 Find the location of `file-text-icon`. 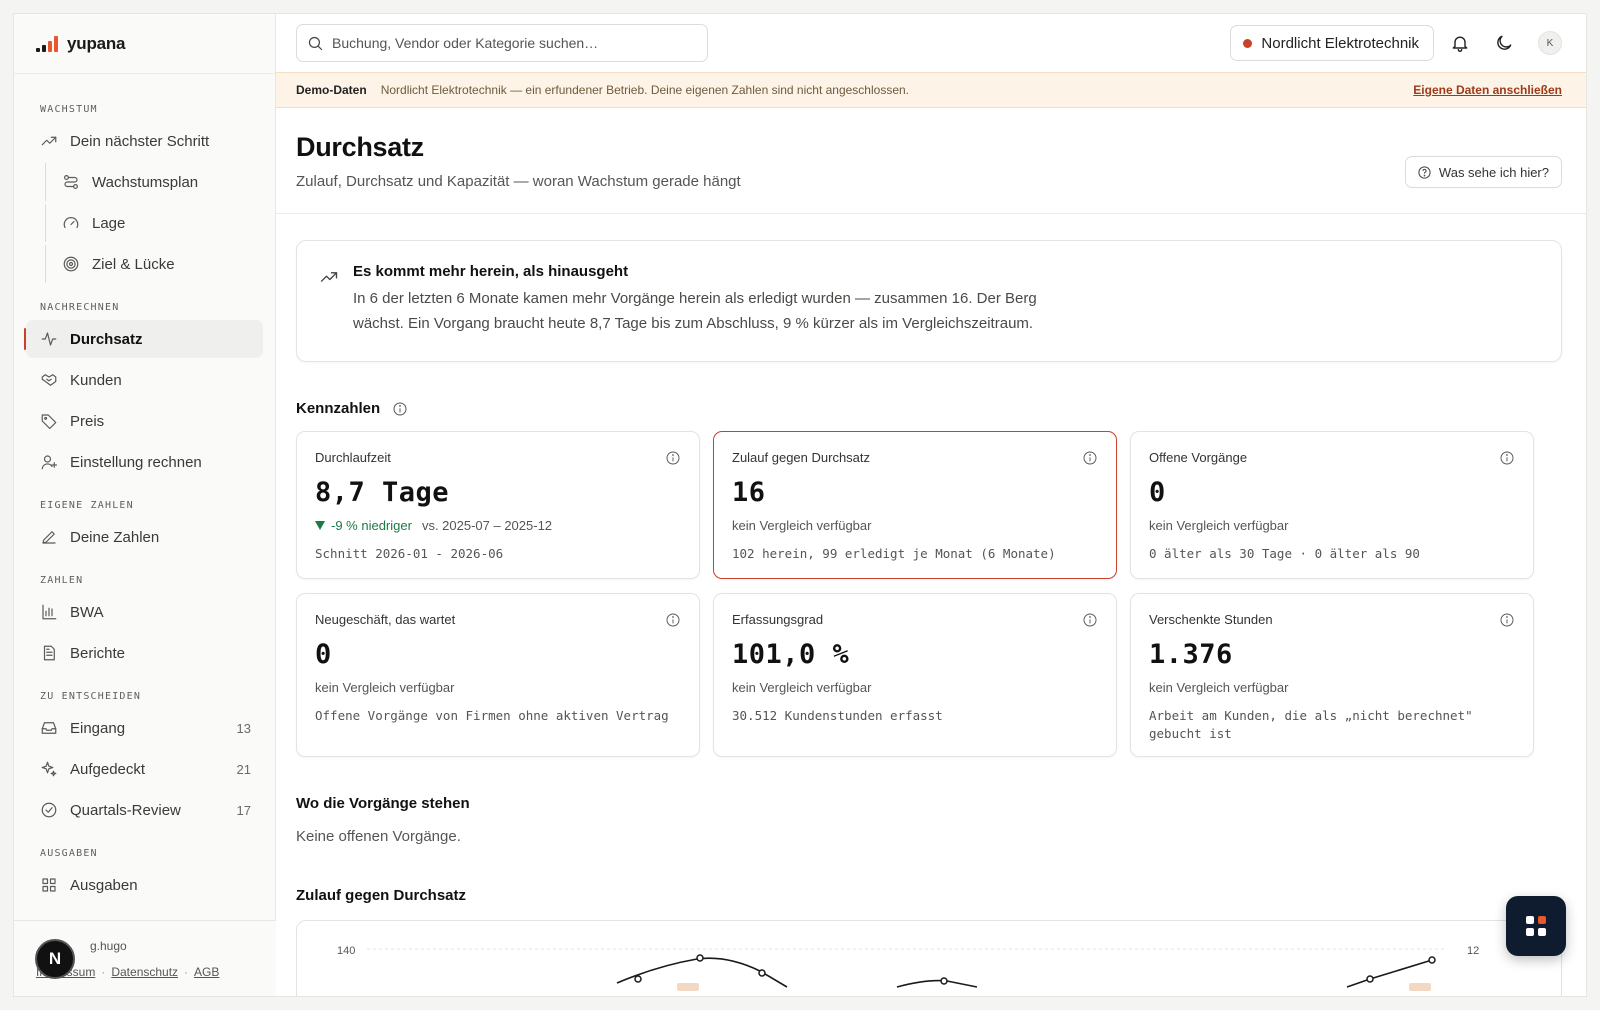

file-text-icon is located at coordinates (49, 653).